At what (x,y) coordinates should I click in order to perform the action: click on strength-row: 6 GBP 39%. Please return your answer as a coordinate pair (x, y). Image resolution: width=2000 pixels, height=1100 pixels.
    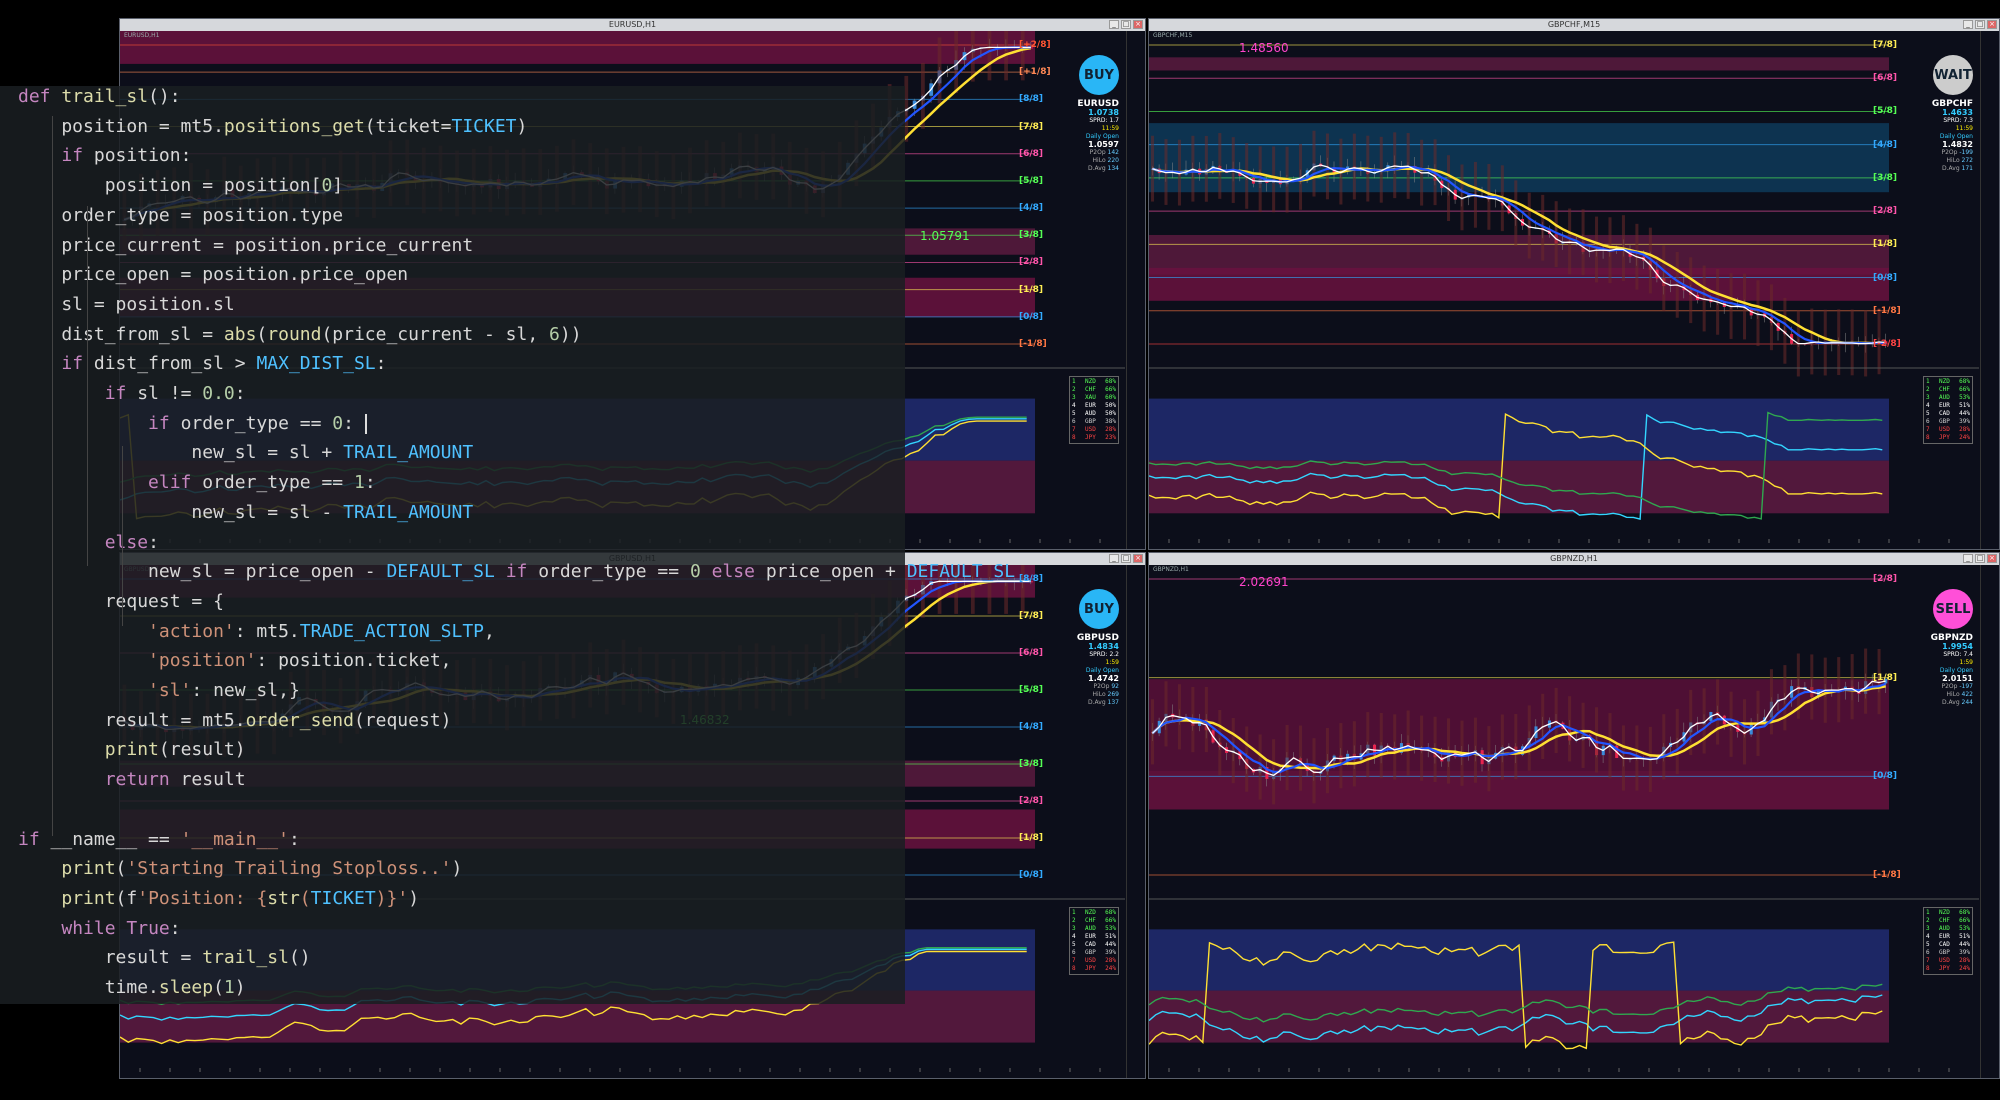
    Looking at the image, I should click on (1948, 422).